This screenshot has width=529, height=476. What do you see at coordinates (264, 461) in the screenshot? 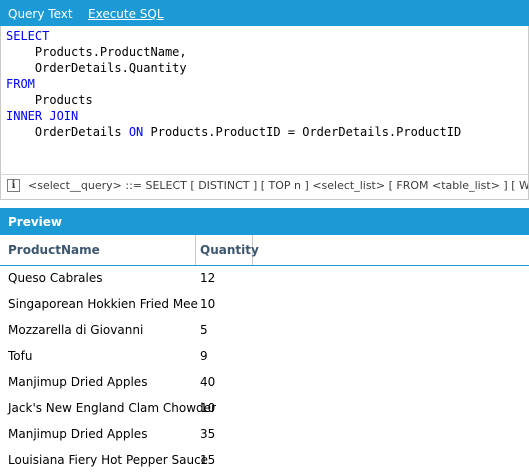
I see `table-row: Louisiana Fiery Hot Pepper Sauce 15` at bounding box center [264, 461].